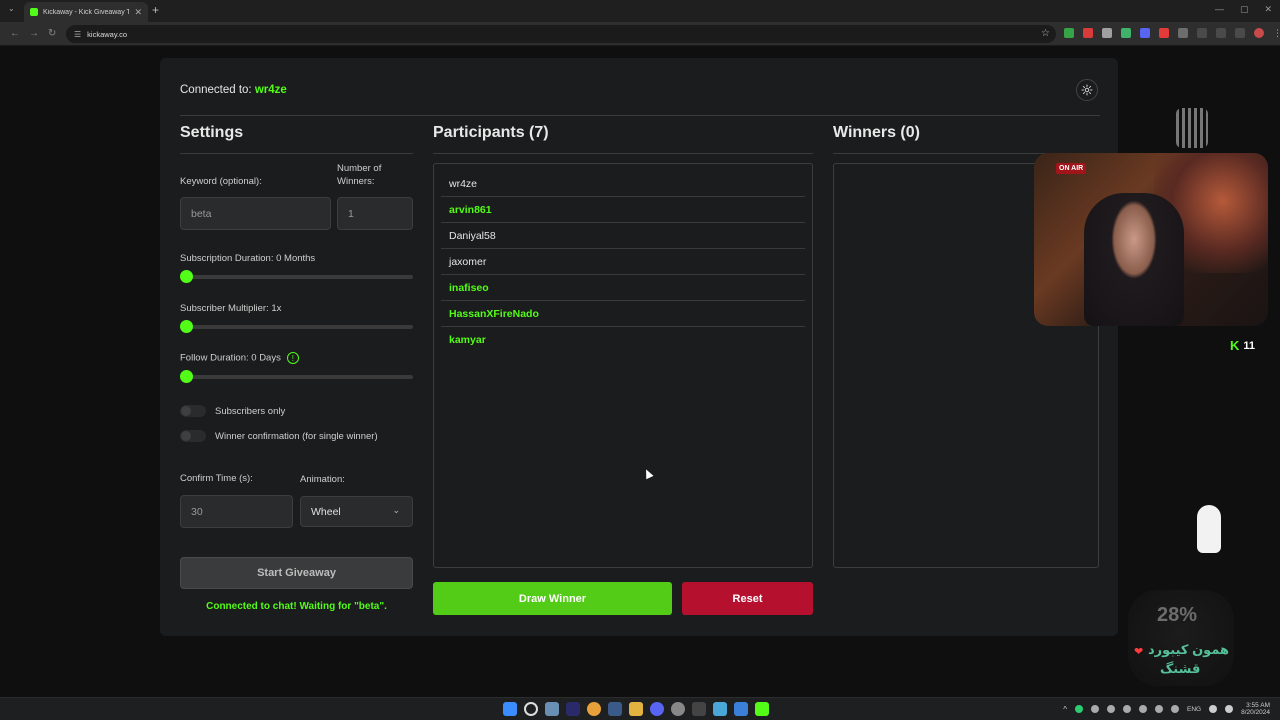  I want to click on reload-icon: ↻, so click(52, 33).